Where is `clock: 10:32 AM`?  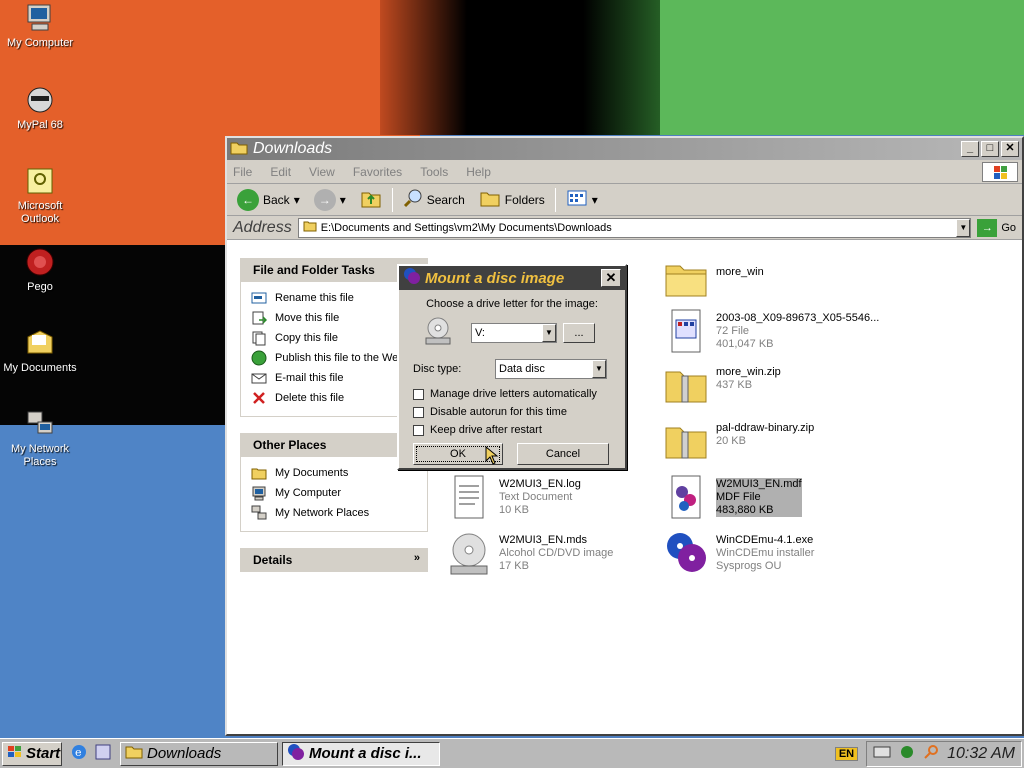 clock: 10:32 AM is located at coordinates (981, 754).